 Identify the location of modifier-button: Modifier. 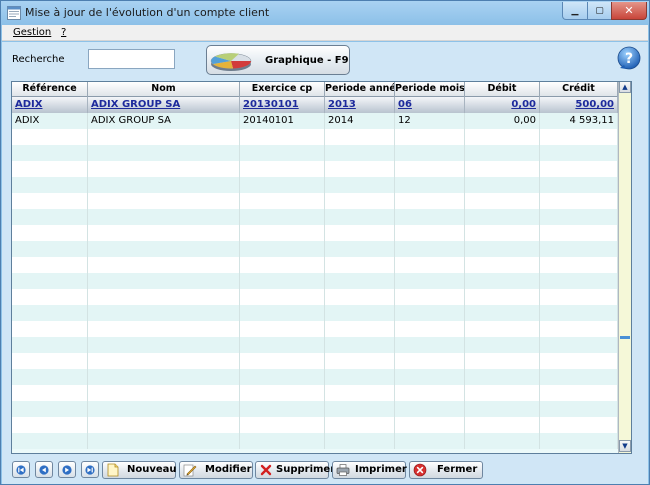
(216, 470).